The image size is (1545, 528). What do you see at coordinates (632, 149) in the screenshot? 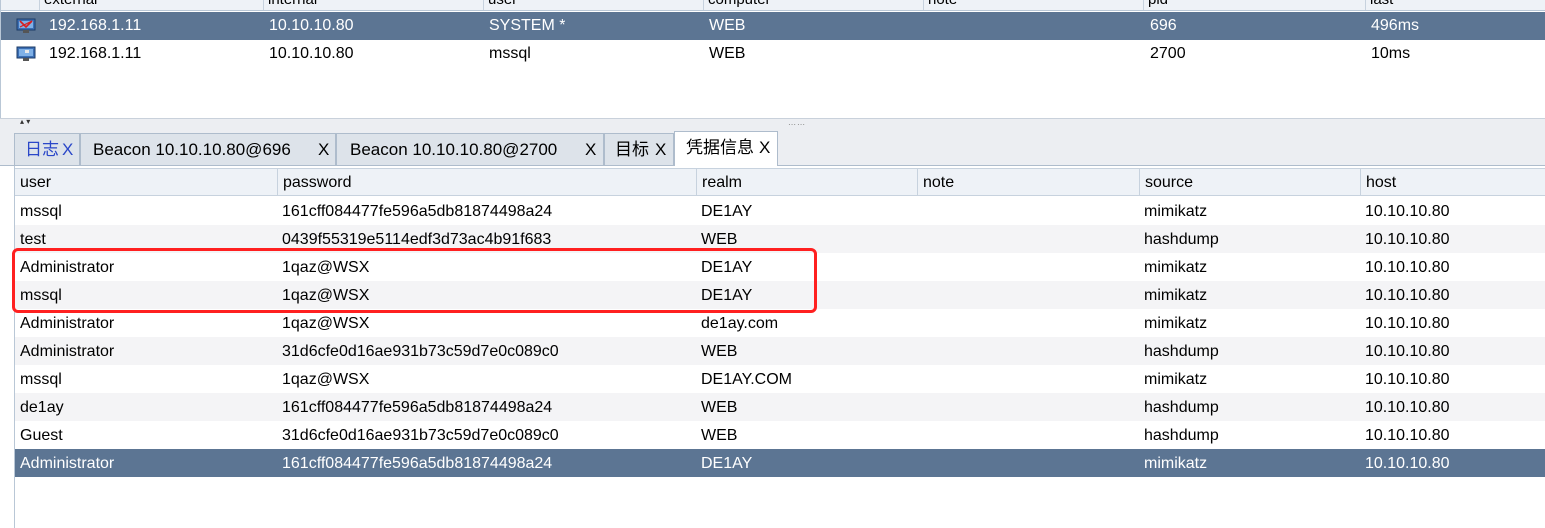
I see `tab-targets-label: 目标` at bounding box center [632, 149].